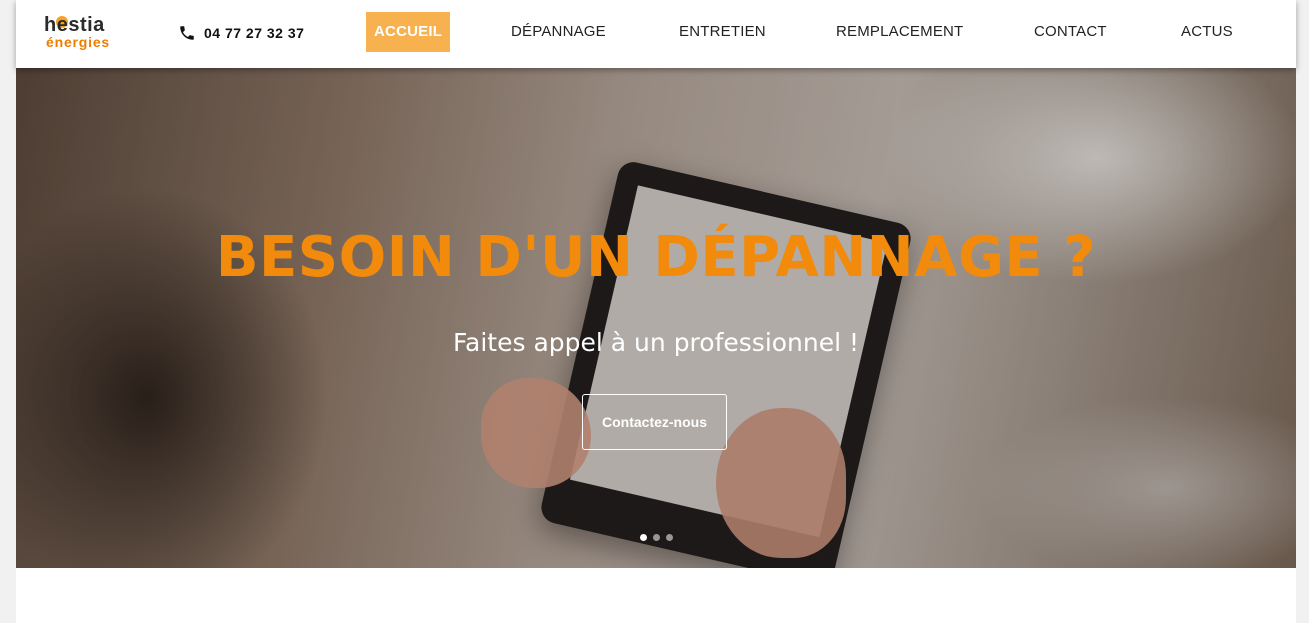  I want to click on nav-item-remplacement: REMPLACEMENT, so click(899, 32).